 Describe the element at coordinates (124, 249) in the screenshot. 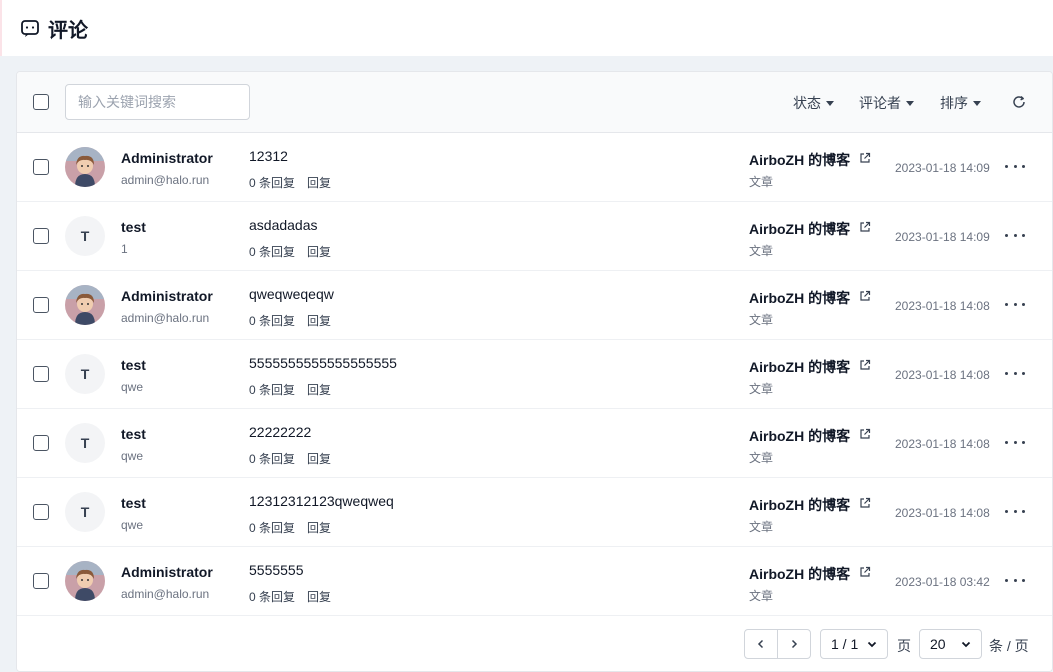

I see `author-email: 1` at that location.